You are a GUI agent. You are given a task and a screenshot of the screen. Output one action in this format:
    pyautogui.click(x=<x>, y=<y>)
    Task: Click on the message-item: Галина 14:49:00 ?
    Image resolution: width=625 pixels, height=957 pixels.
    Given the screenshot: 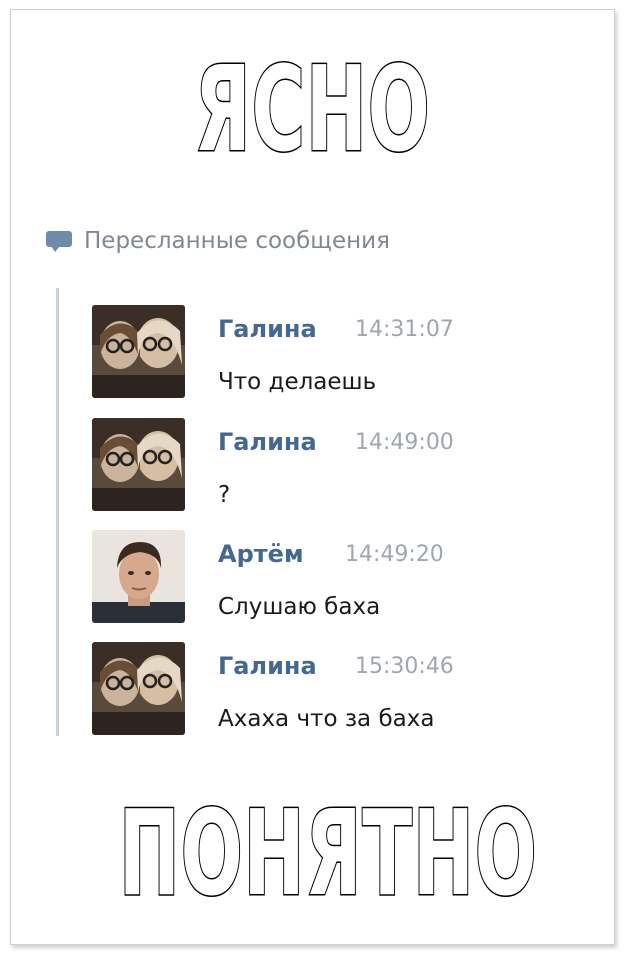 What is the action you would take?
    pyautogui.click(x=322, y=468)
    